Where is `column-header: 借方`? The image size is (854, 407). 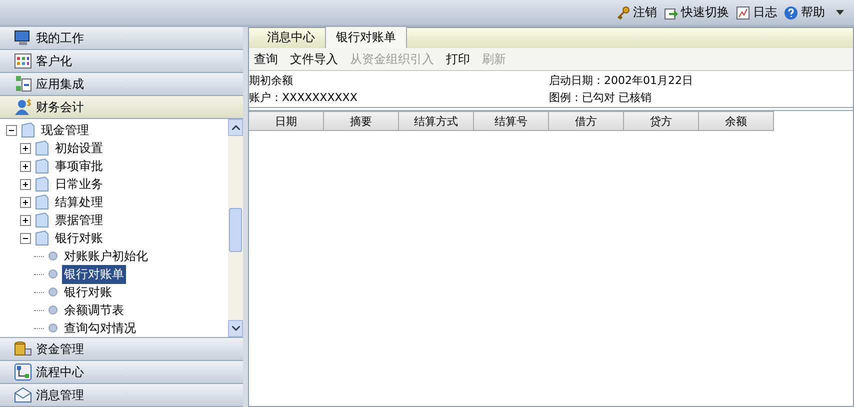
column-header: 借方 is located at coordinates (586, 121).